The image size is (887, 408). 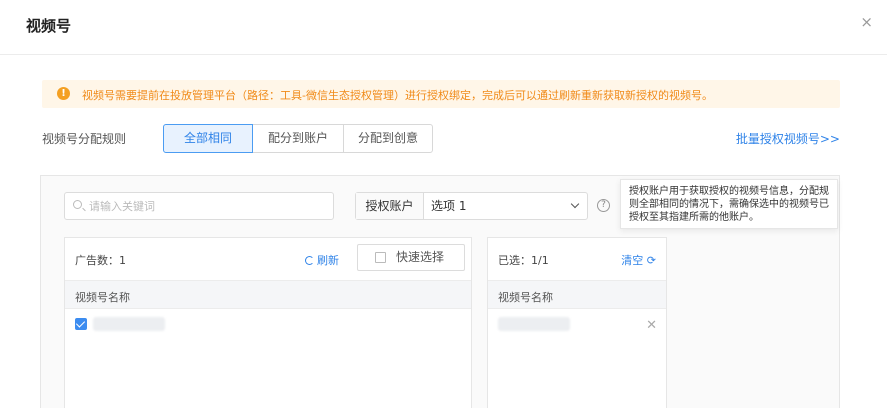 I want to click on selected-list: 已选：1/1 清空 ⟳ 视频号名称 ✕, so click(x=577, y=322).